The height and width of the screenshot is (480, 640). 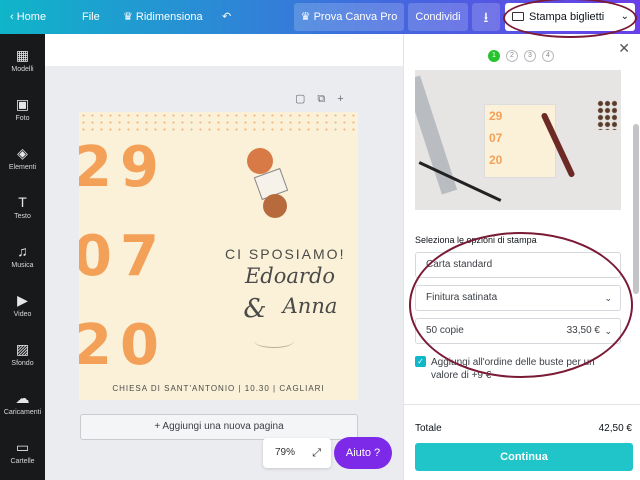 I want to click on home-button: ‹ Home, so click(x=28, y=17).